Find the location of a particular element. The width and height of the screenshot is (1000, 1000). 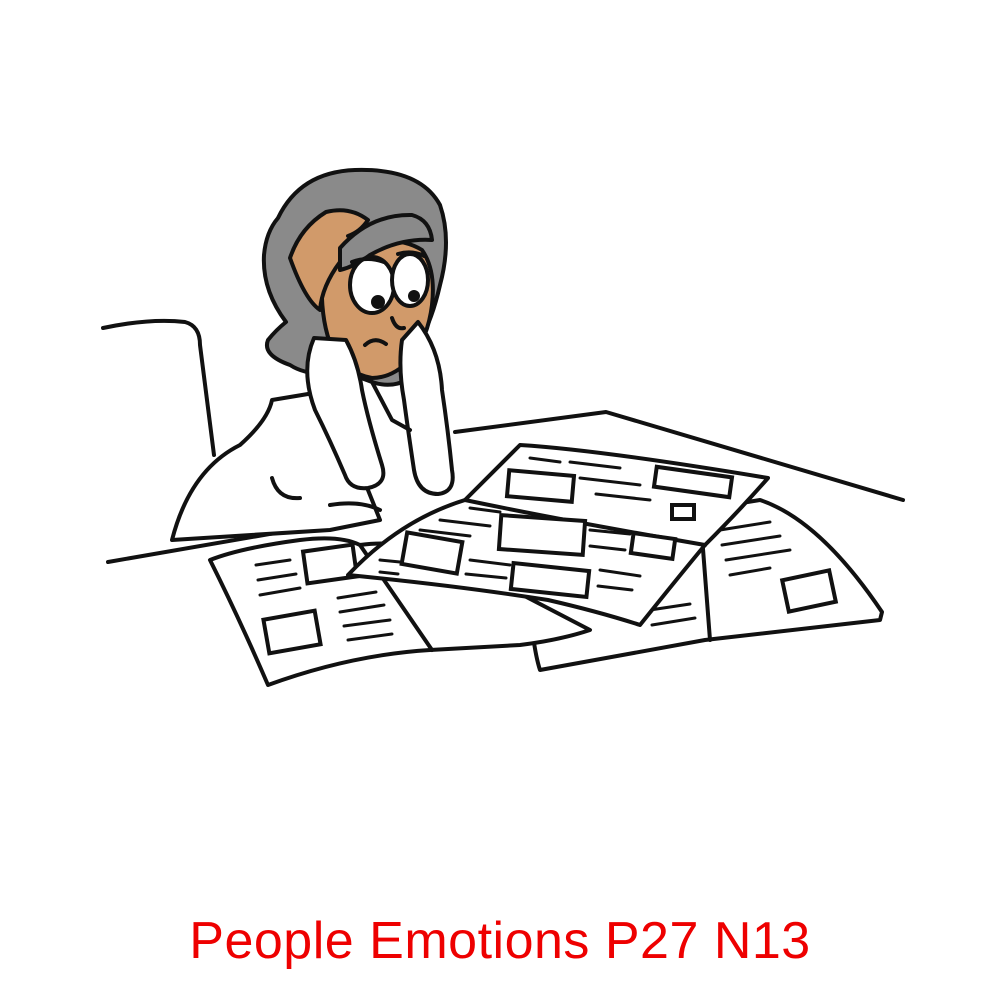

pupil-right is located at coordinates (414, 296).